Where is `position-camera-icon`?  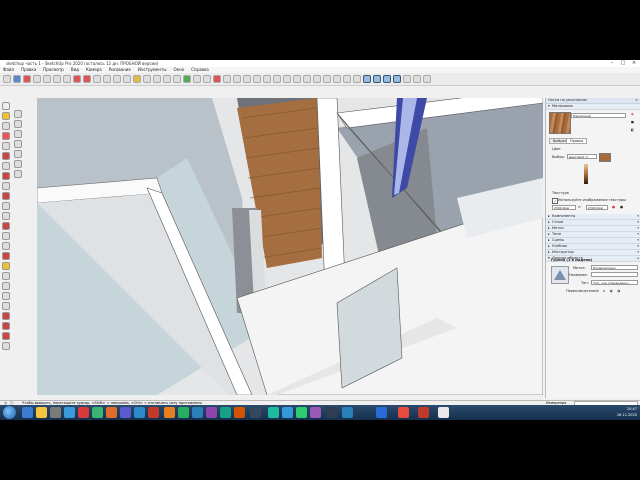
position-camera-icon is located at coordinates (6, 326).